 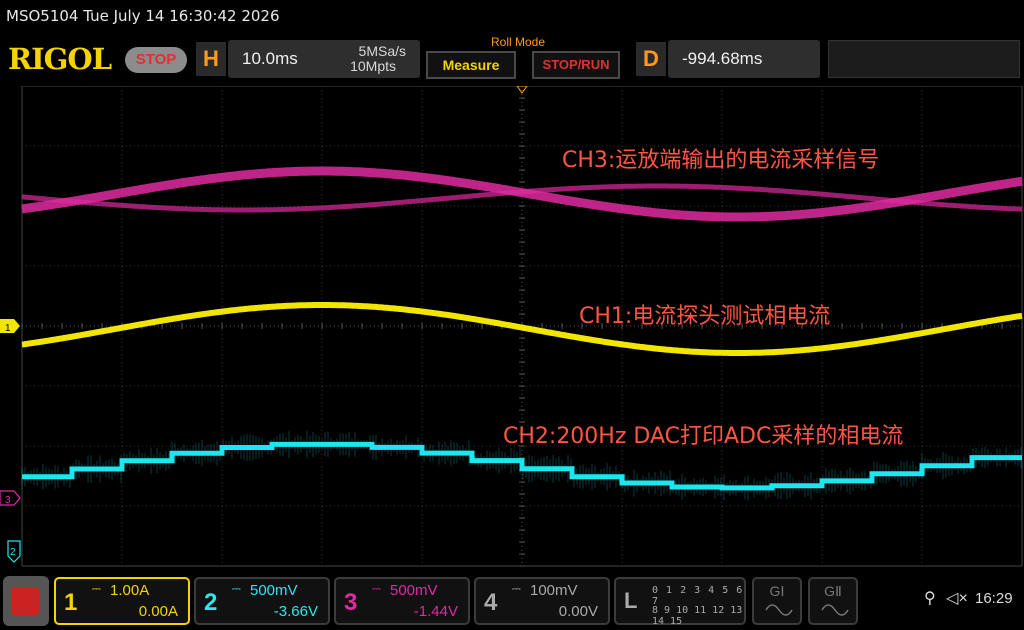 I want to click on channel-number: 4, so click(x=491, y=602).